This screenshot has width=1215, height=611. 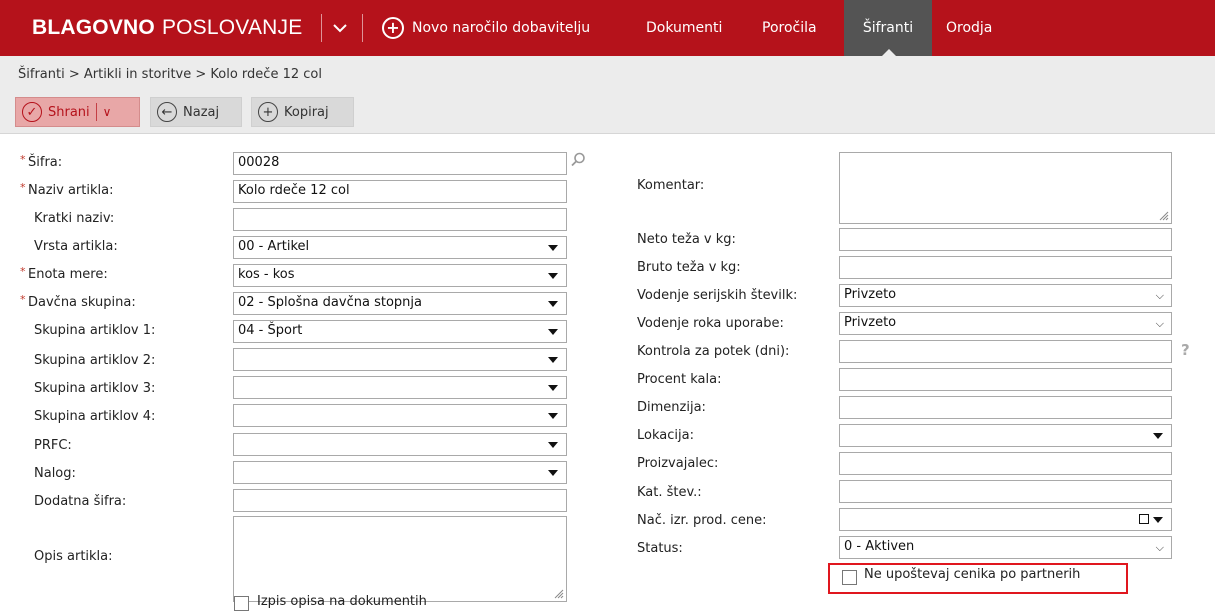 What do you see at coordinates (1005, 267) in the screenshot?
I see `bruto-teza-input` at bounding box center [1005, 267].